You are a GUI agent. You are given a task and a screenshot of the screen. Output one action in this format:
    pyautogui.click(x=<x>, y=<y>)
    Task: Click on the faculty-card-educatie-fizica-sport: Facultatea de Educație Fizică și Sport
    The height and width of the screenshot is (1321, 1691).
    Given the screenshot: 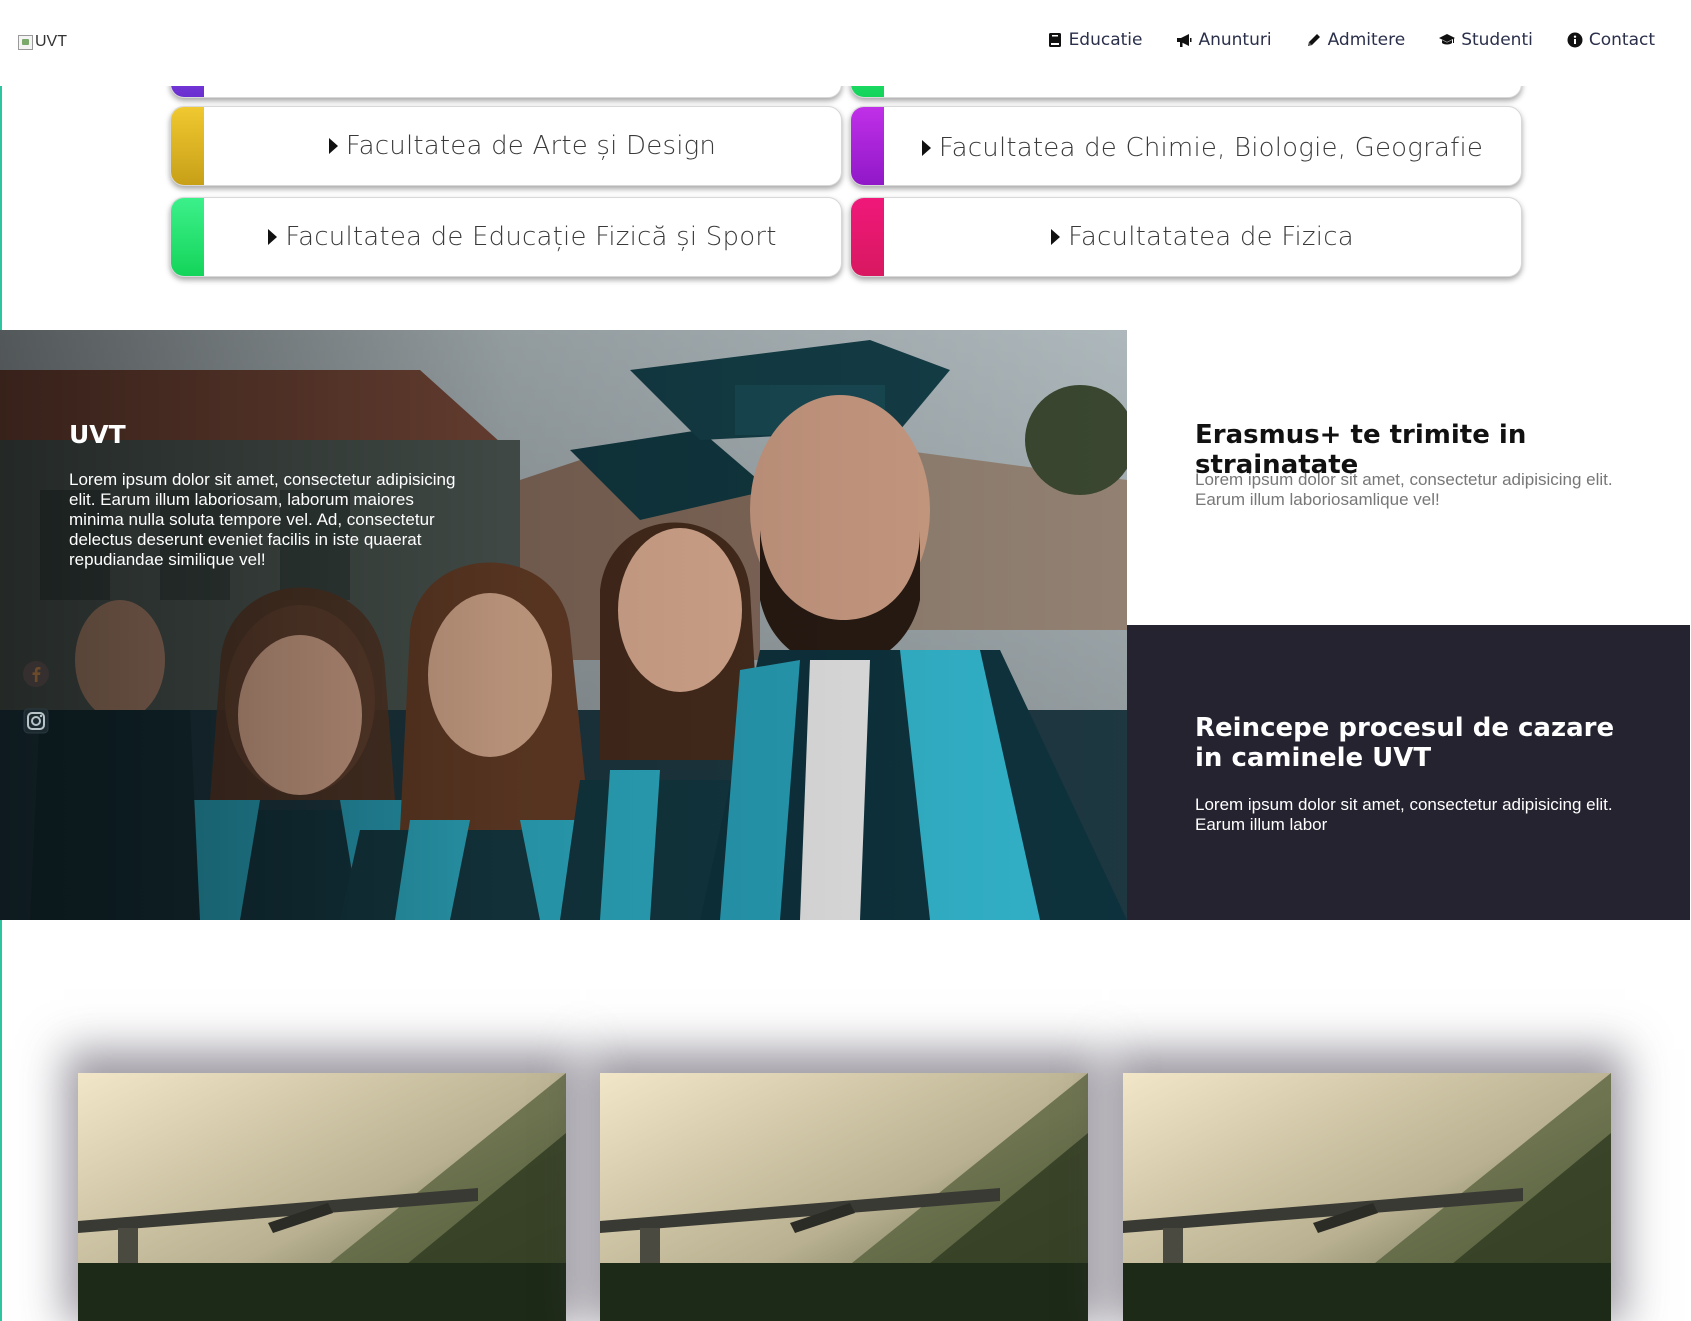 What is the action you would take?
    pyautogui.click(x=506, y=237)
    